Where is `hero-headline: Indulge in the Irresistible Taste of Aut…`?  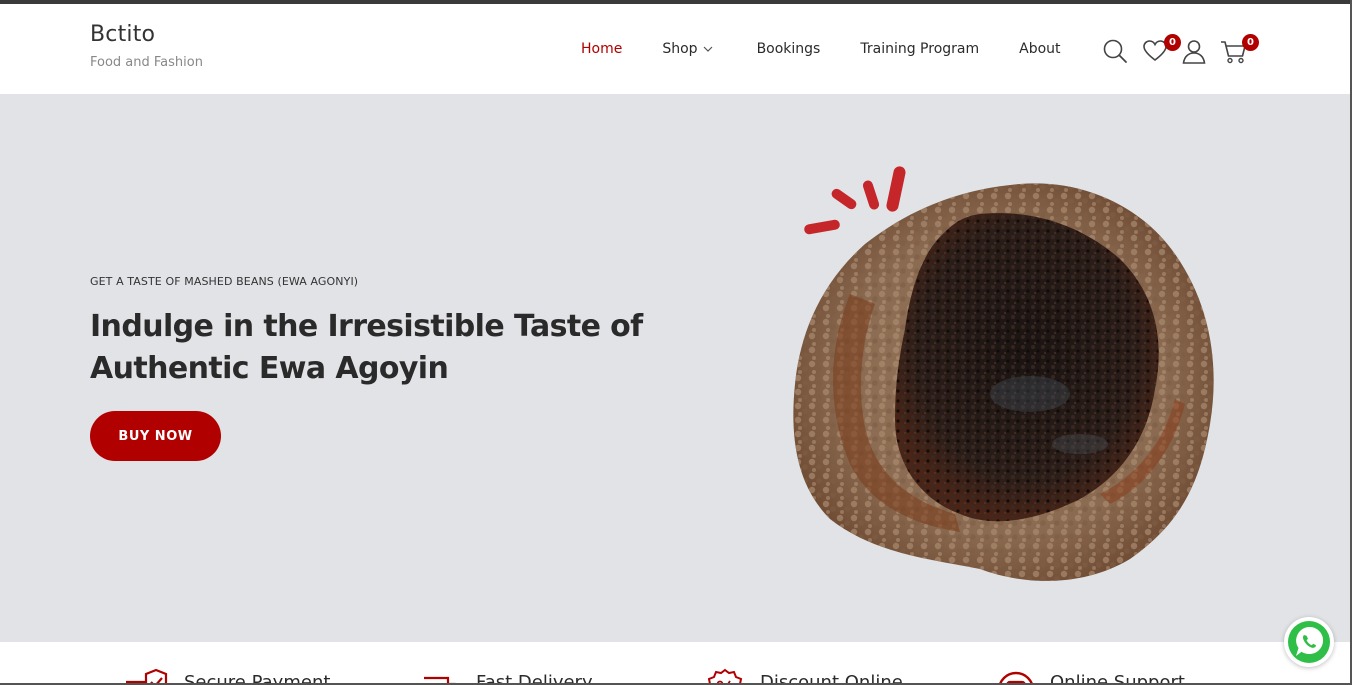 hero-headline: Indulge in the Irresistible Taste of Aut… is located at coordinates (370, 348).